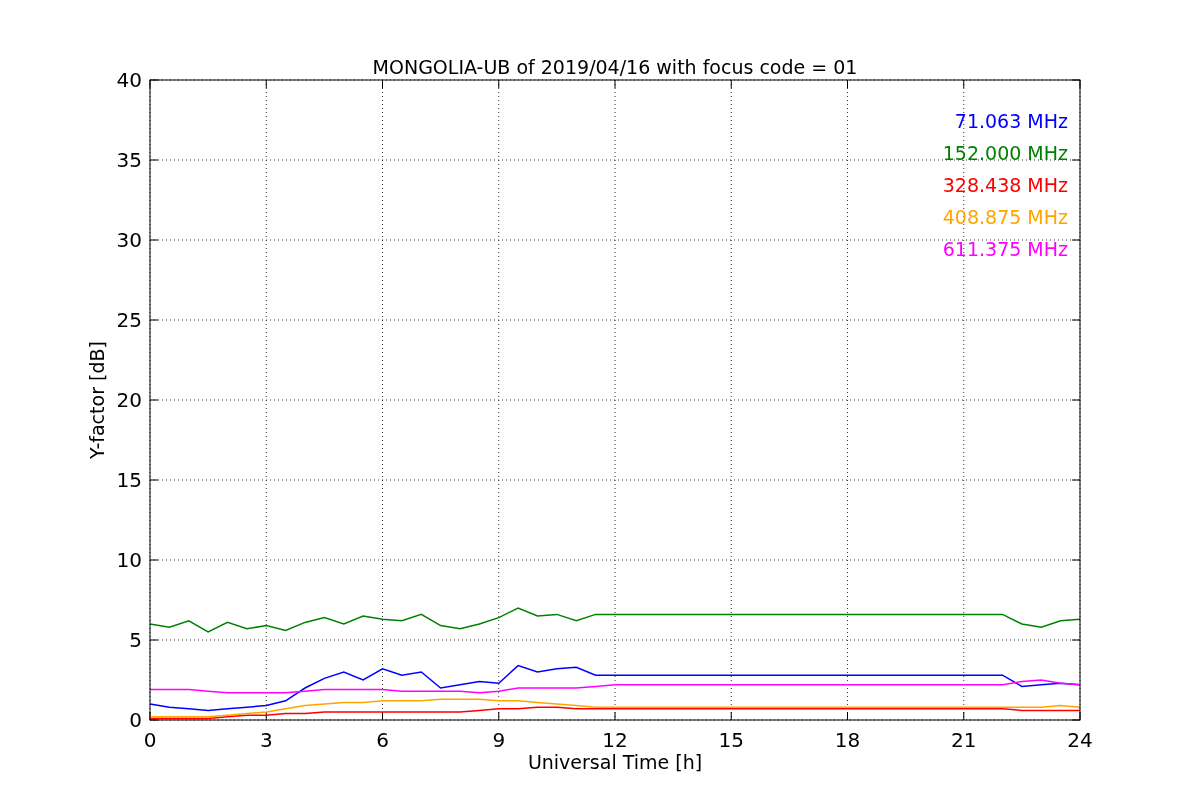 This screenshot has height=800, width=1200. What do you see at coordinates (1080, 740) in the screenshot?
I see `tick-label: 24` at bounding box center [1080, 740].